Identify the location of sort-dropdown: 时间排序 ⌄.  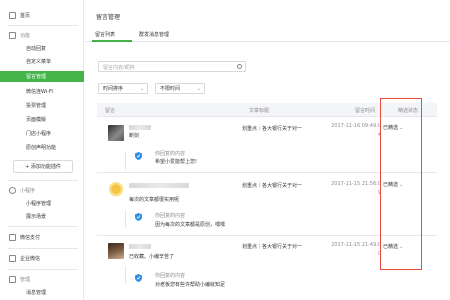
(123, 88).